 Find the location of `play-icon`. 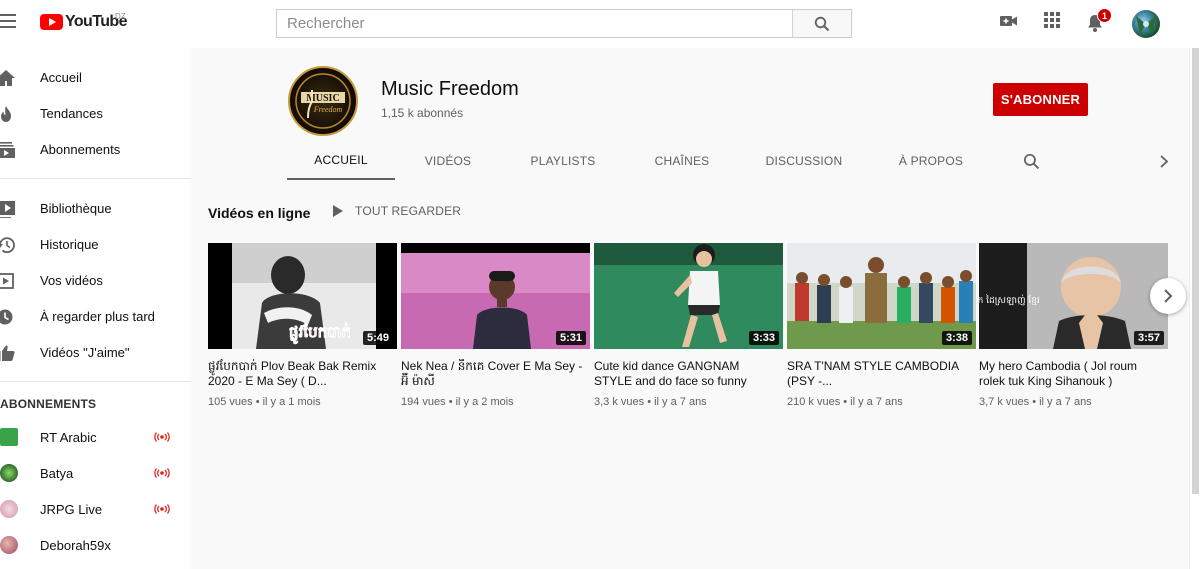

play-icon is located at coordinates (338, 211).